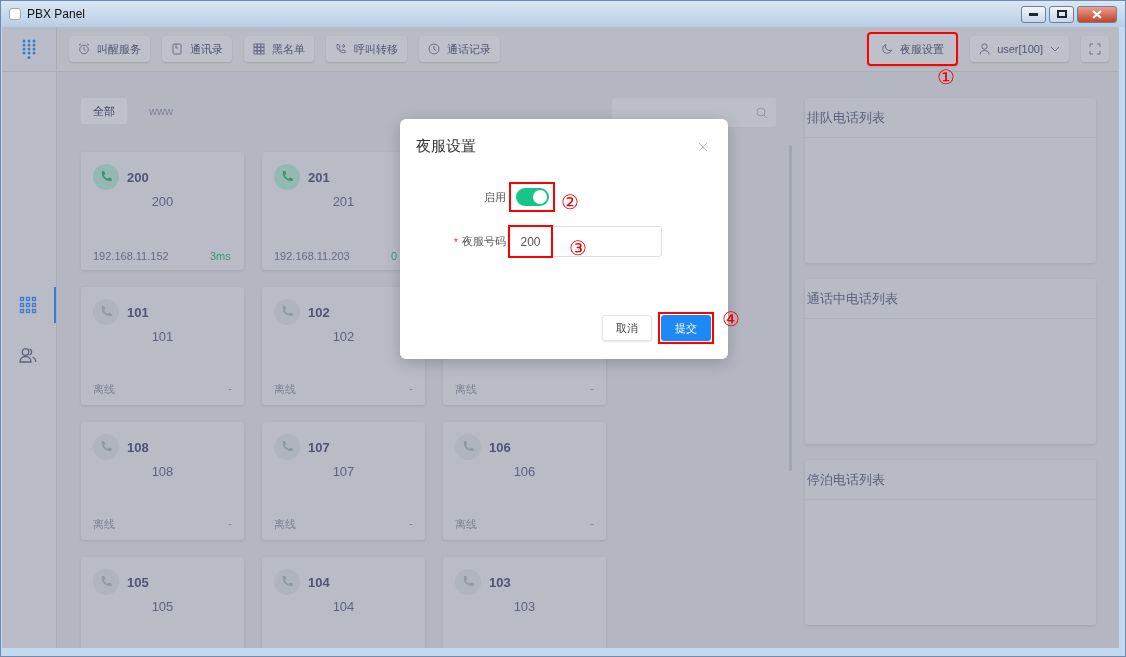  I want to click on extension-card: 104 104, so click(343, 602).